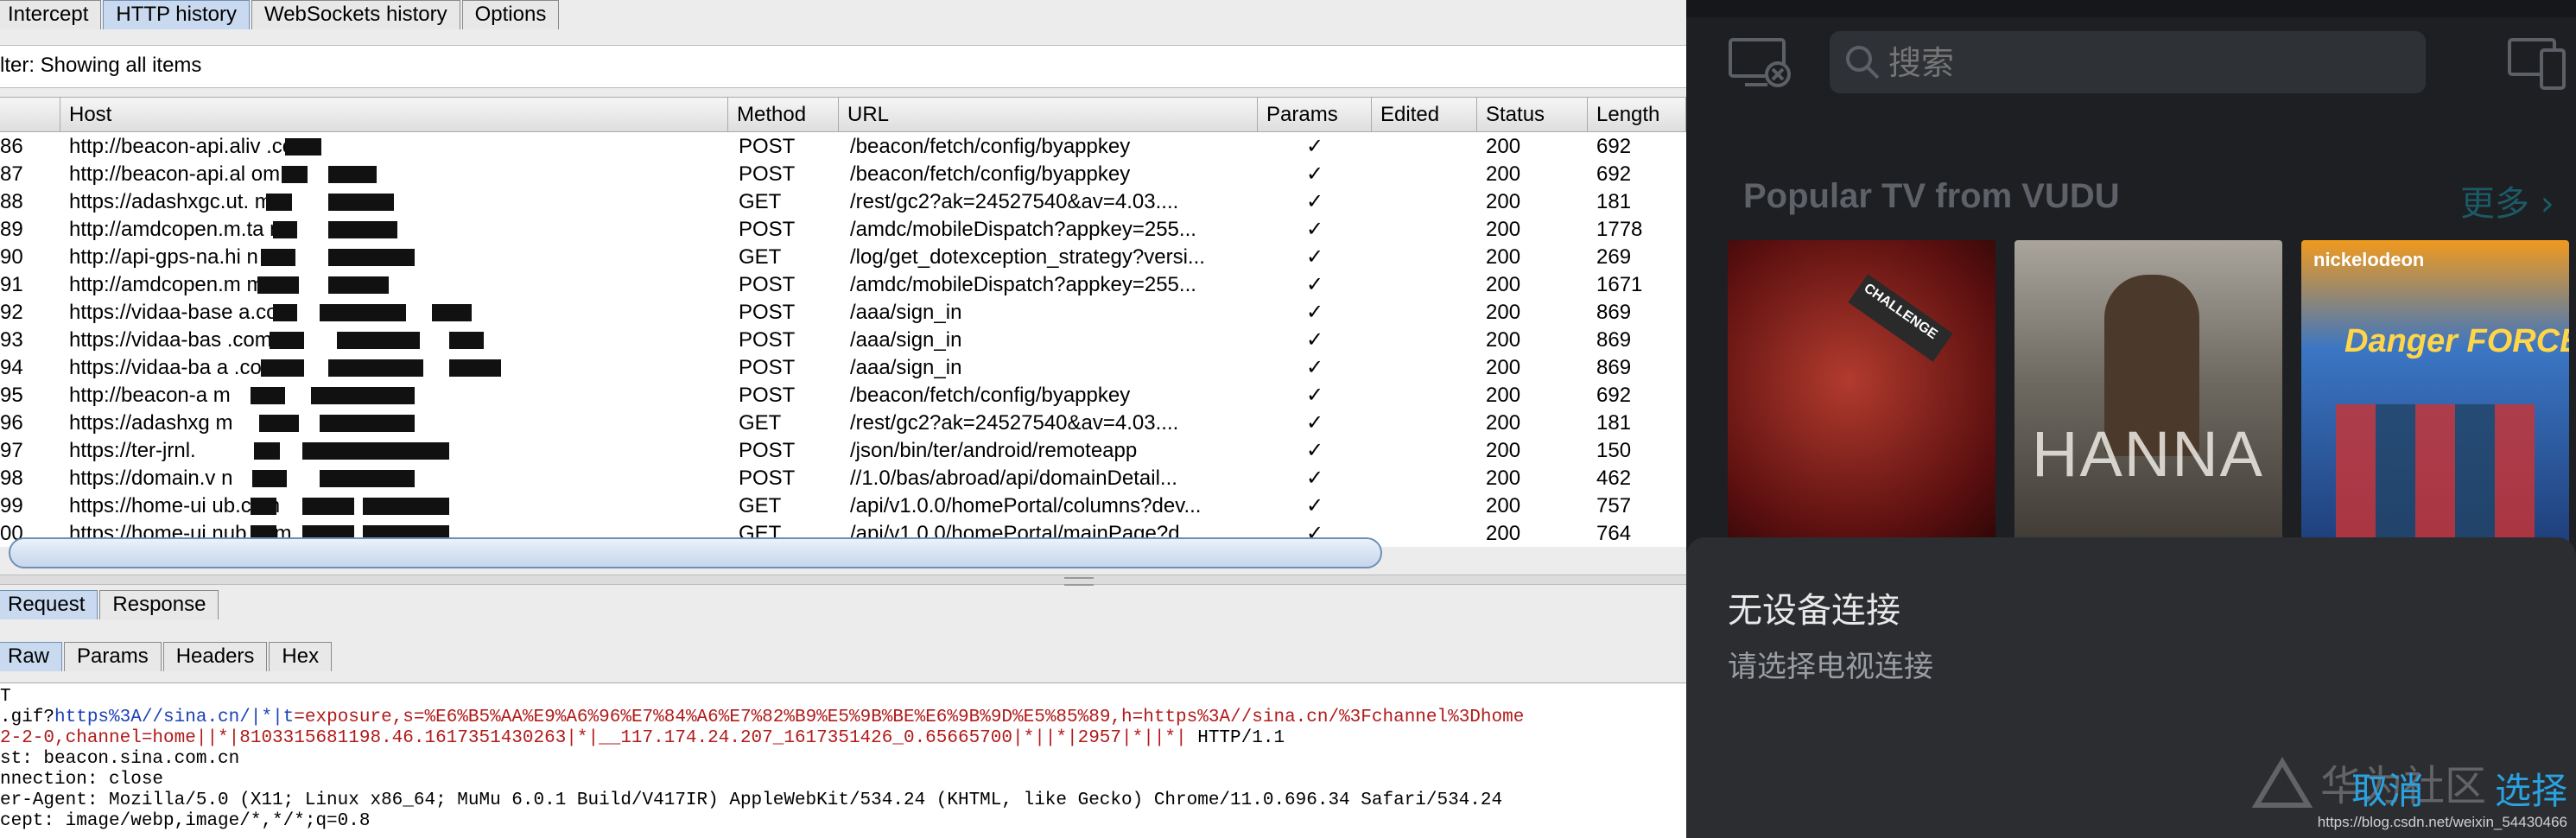 This screenshot has height=838, width=2576. I want to click on cell-url: /beacon/fetch/config/byappkey, so click(990, 146).